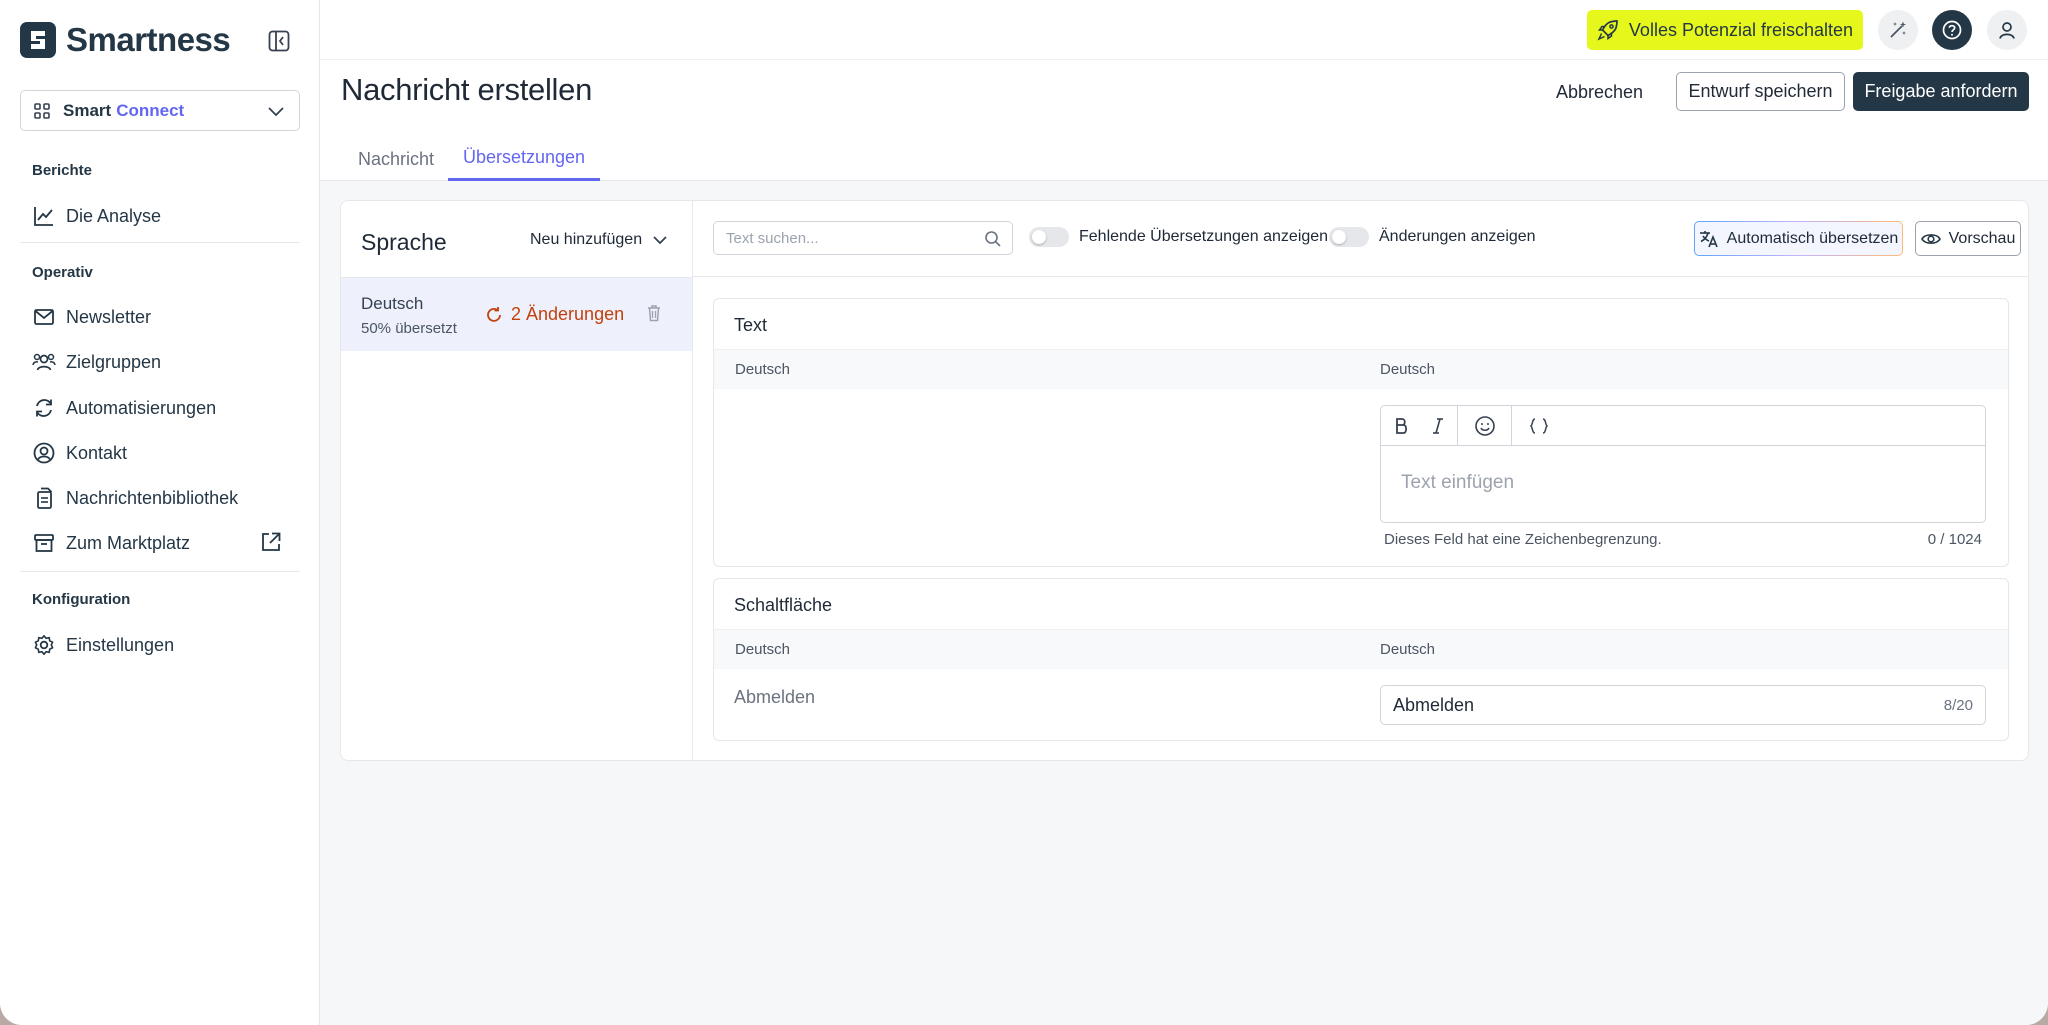  Describe the element at coordinates (494, 314) in the screenshot. I see `refresh-icon` at that location.